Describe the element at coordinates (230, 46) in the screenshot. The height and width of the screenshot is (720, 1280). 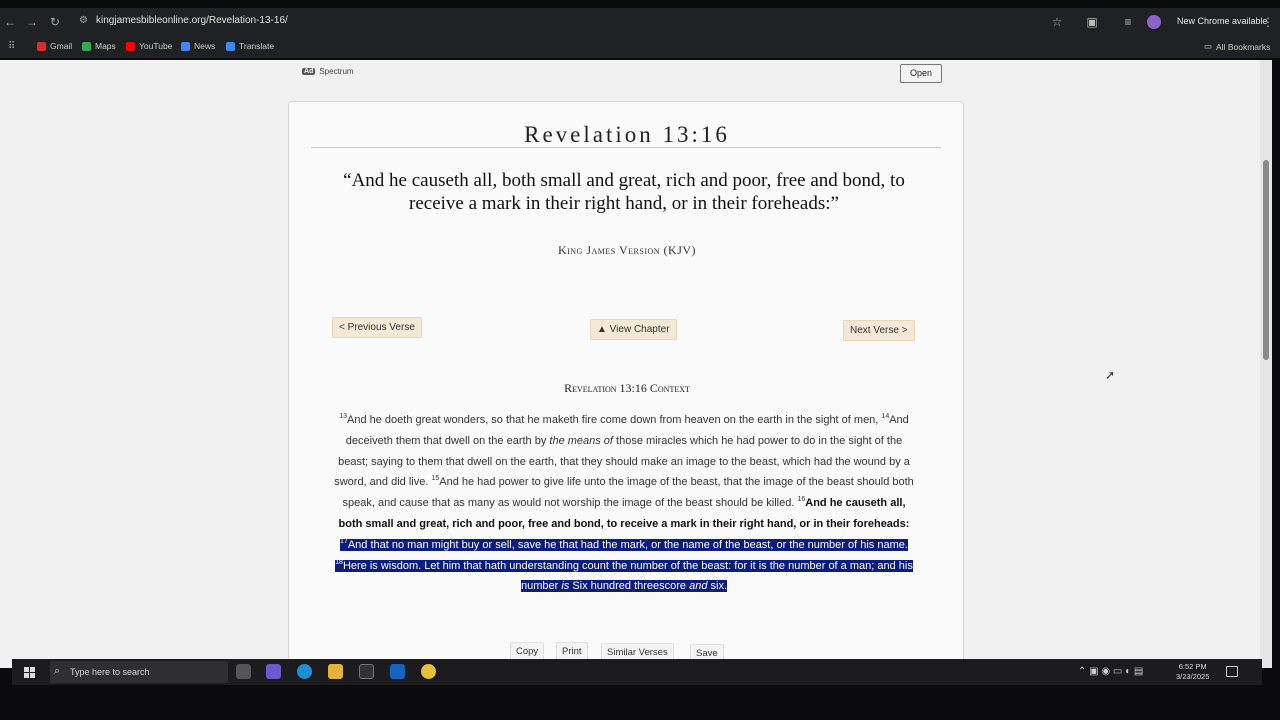
I see `translate-icon` at that location.